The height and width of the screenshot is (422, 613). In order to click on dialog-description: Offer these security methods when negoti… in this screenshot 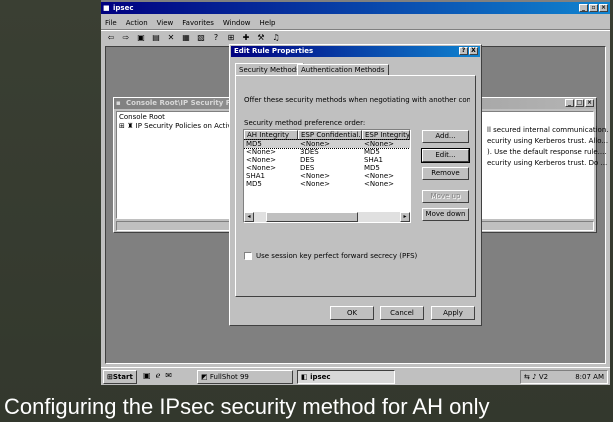, I will do `click(357, 100)`.